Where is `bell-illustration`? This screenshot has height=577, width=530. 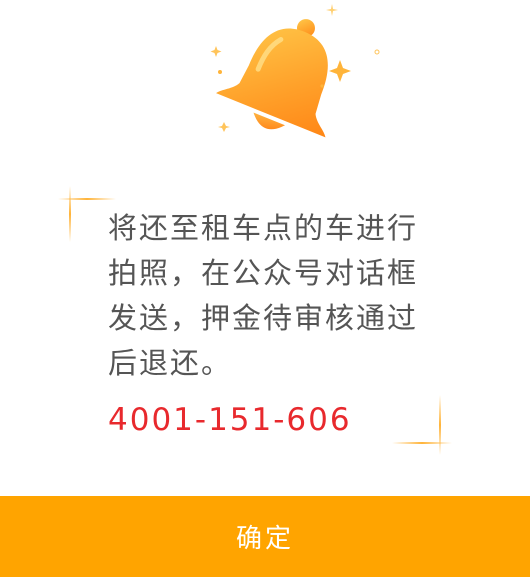
bell-illustration is located at coordinates (295, 75).